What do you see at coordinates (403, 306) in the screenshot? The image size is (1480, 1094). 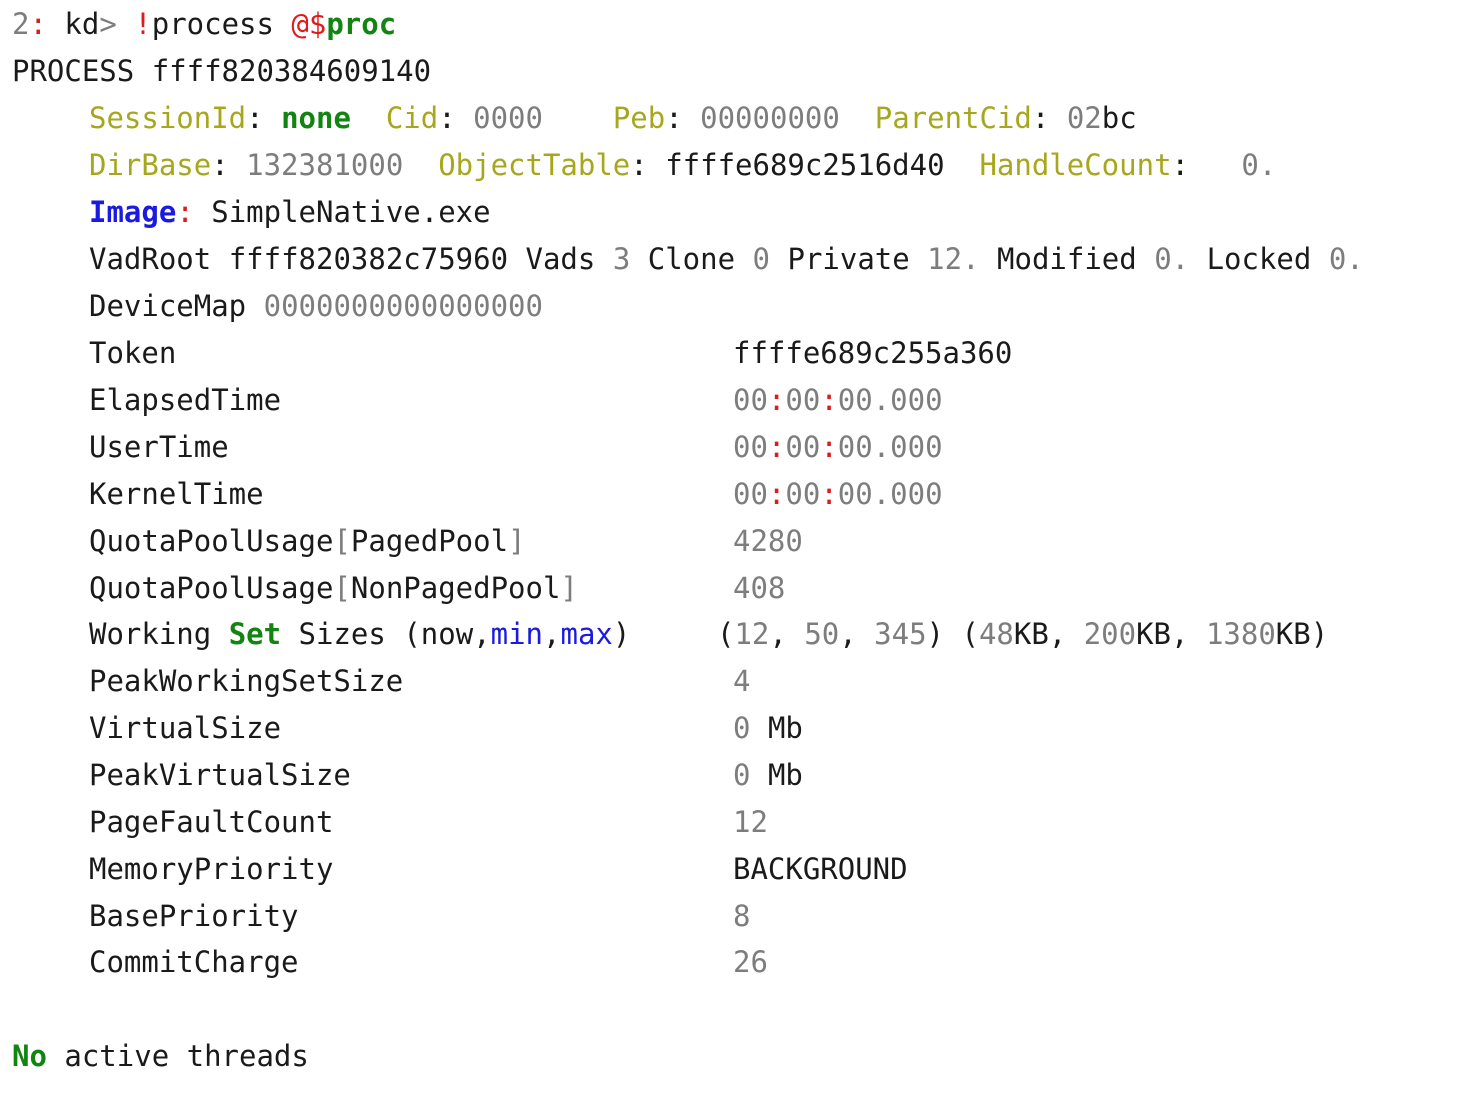 I see `device-map-value: 0000000000000000` at bounding box center [403, 306].